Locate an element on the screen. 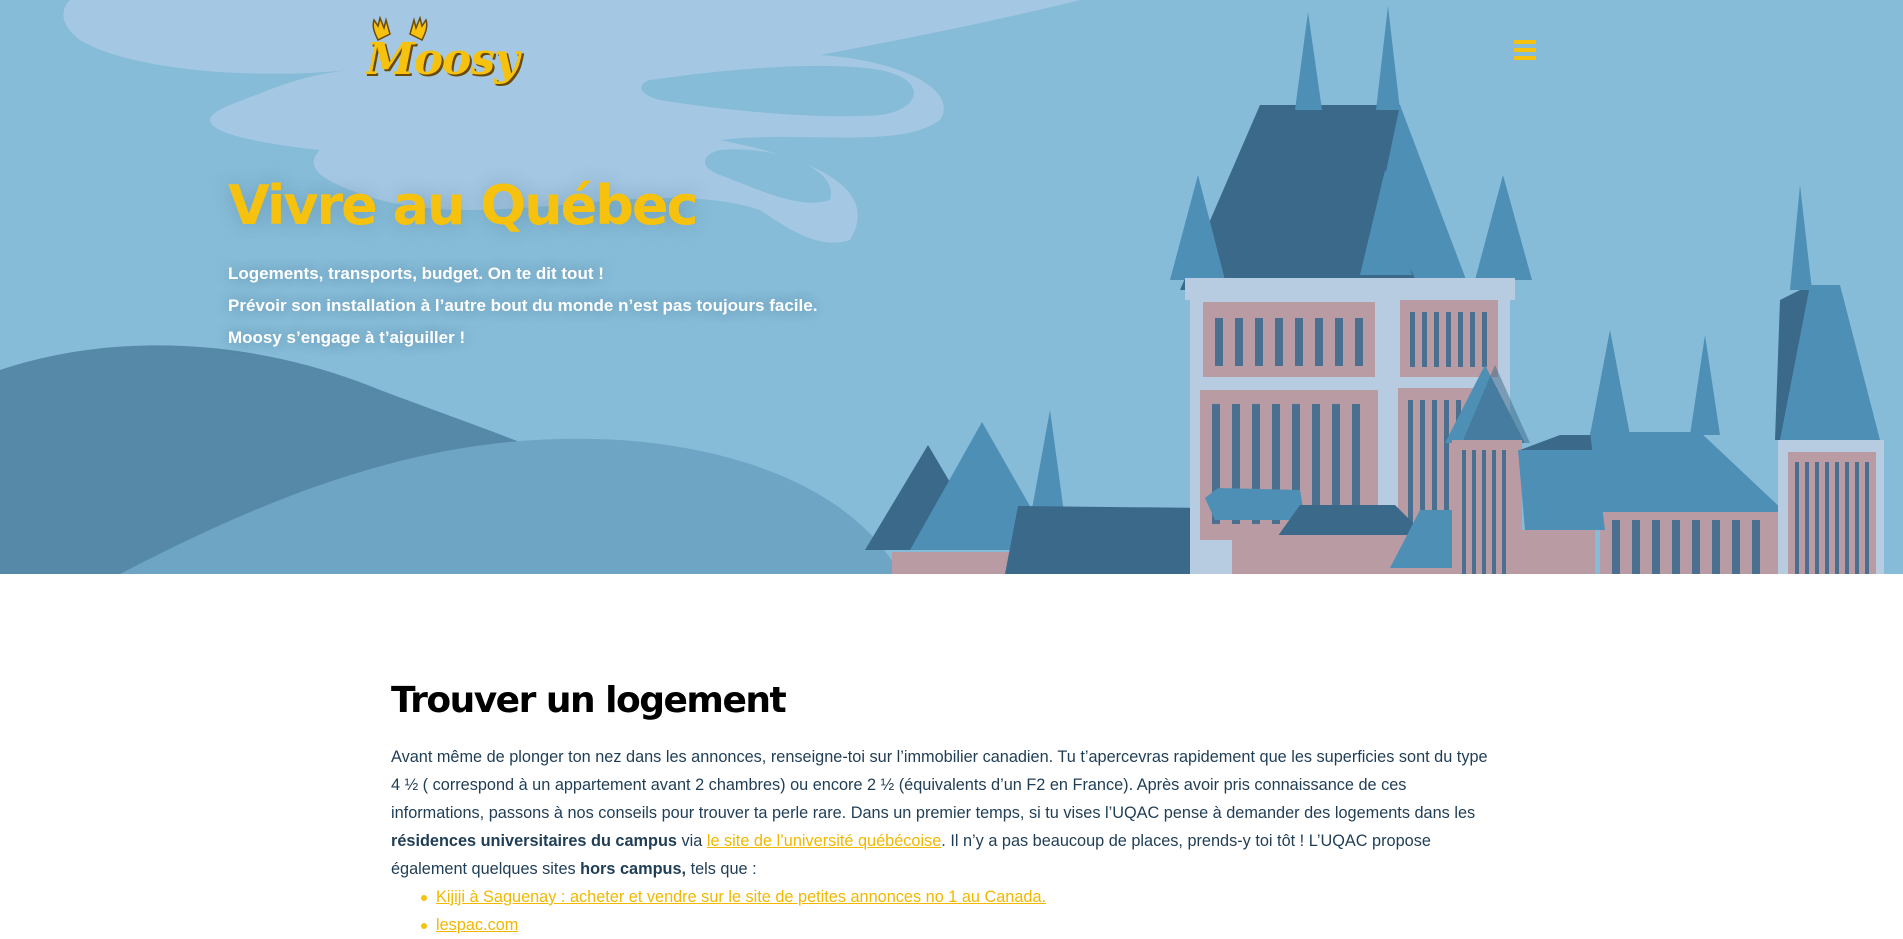 The image size is (1903, 939). university-site-link: le site de l’université québécoise is located at coordinates (824, 841).